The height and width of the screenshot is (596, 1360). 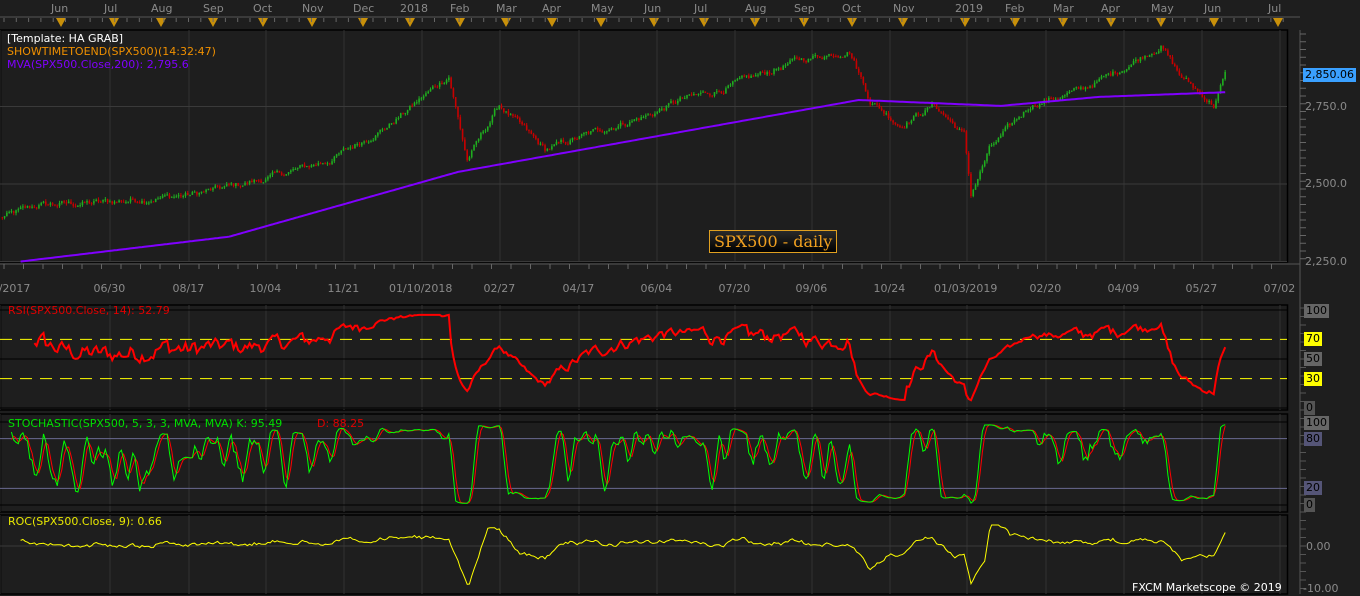 I want to click on rsi-tick-100: 100, so click(x=1316, y=311).